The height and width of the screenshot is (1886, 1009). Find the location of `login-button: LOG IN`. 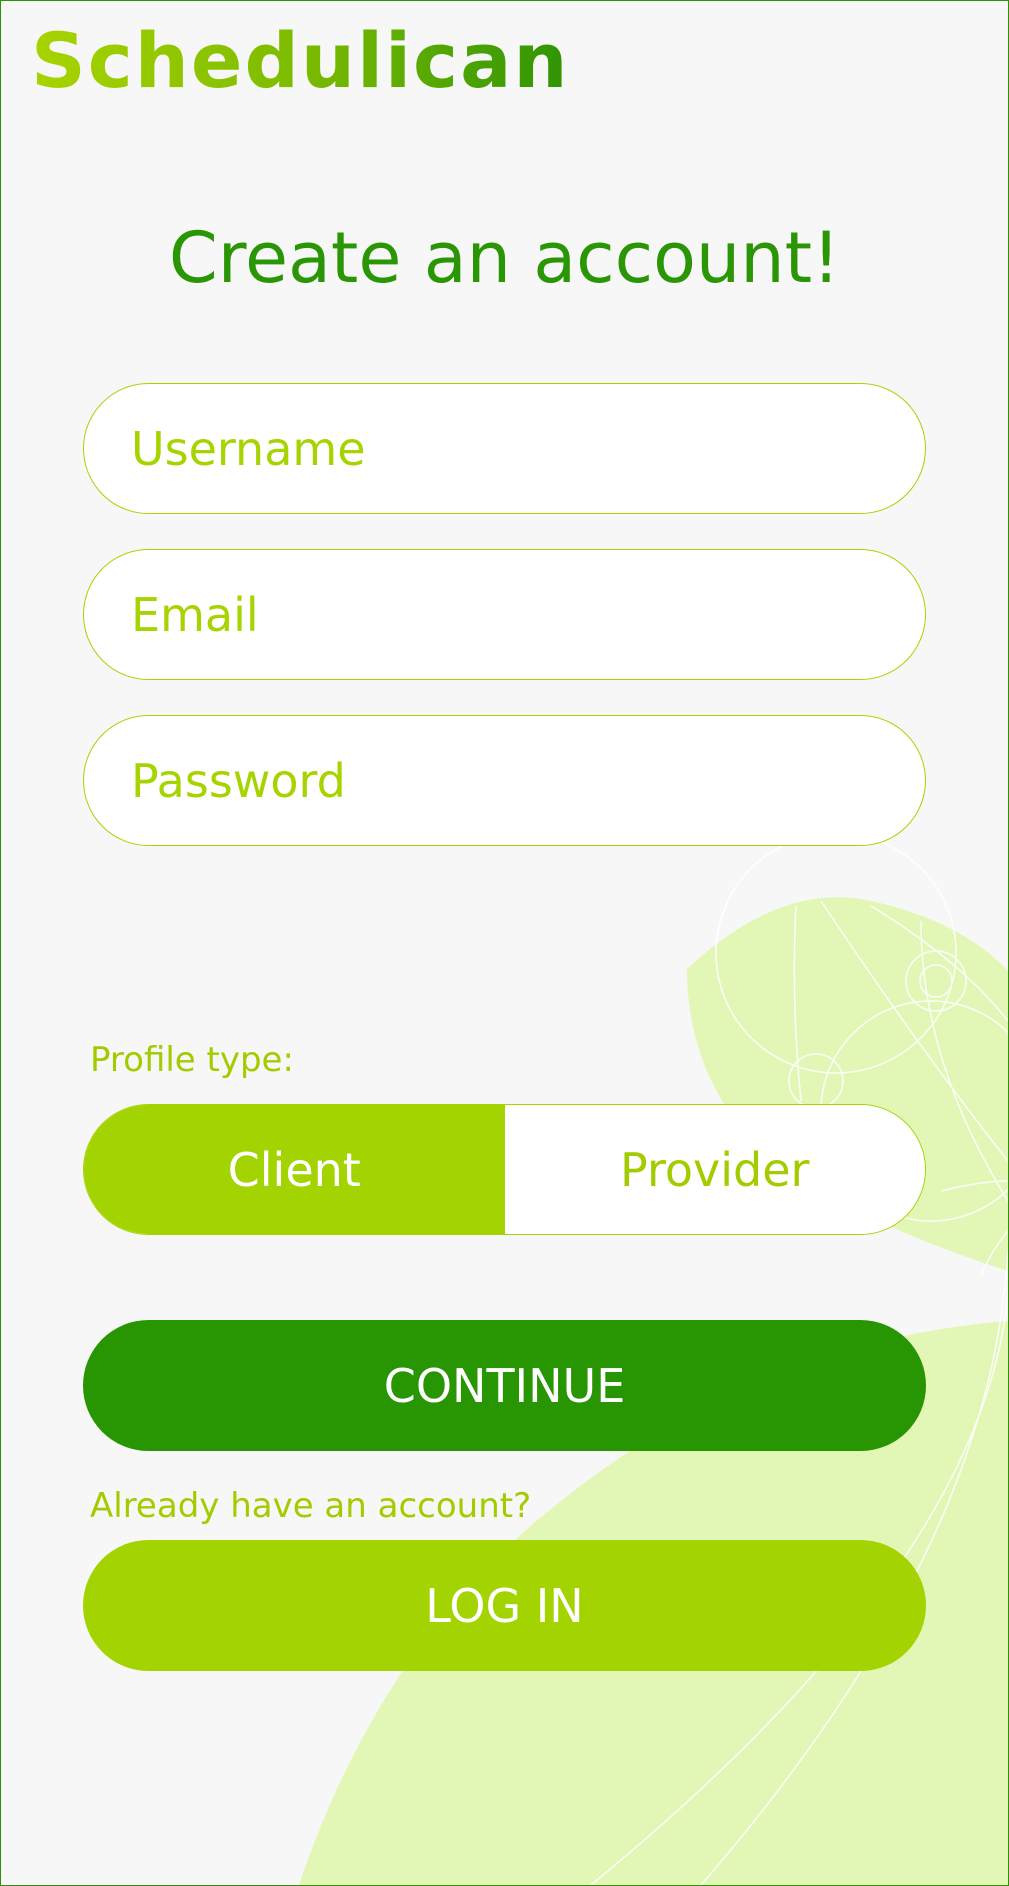

login-button: LOG IN is located at coordinates (504, 1605).